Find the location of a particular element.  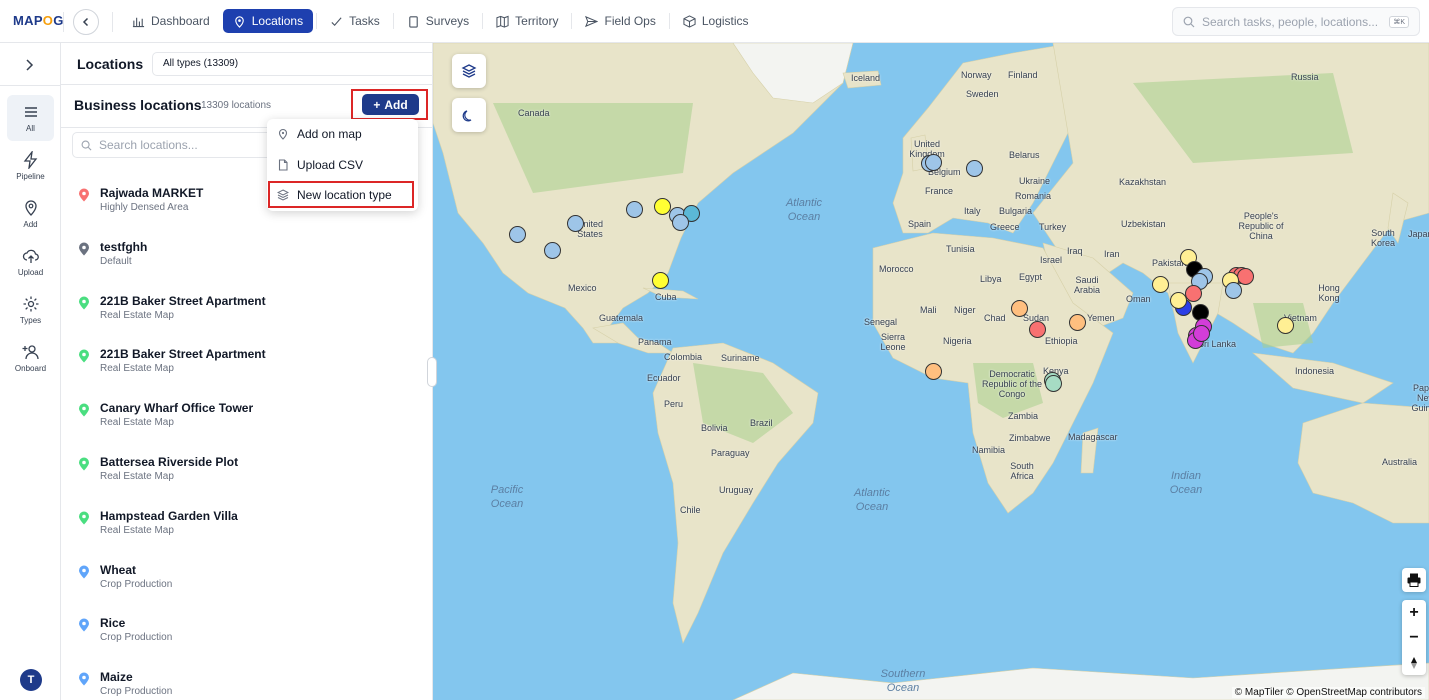

location-type: Highly Densed Area is located at coordinates (144, 207).